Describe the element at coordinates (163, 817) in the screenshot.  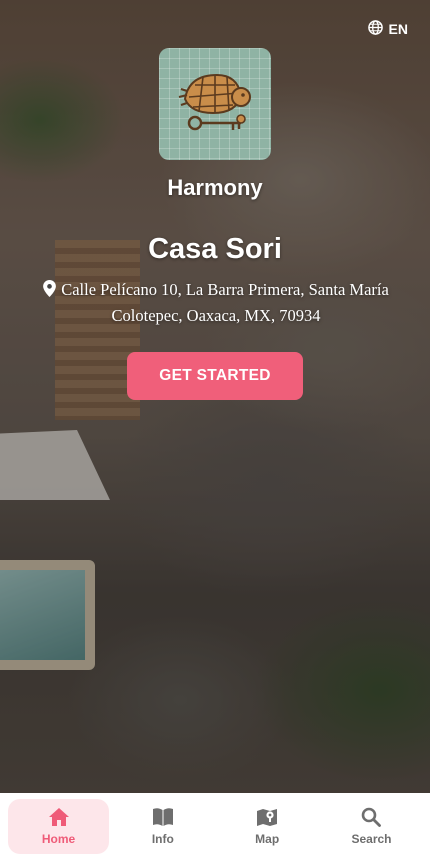
I see `book-icon` at that location.